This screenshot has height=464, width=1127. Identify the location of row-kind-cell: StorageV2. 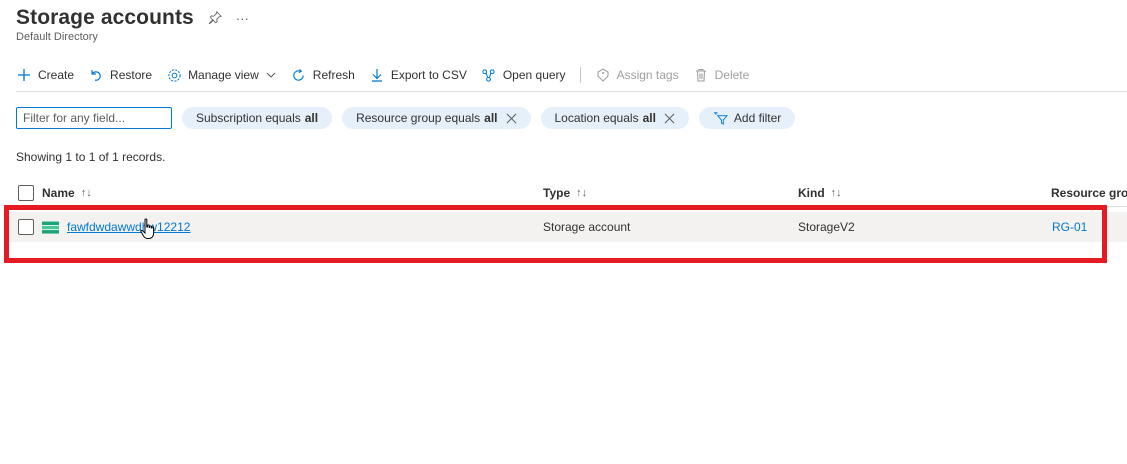
(826, 227).